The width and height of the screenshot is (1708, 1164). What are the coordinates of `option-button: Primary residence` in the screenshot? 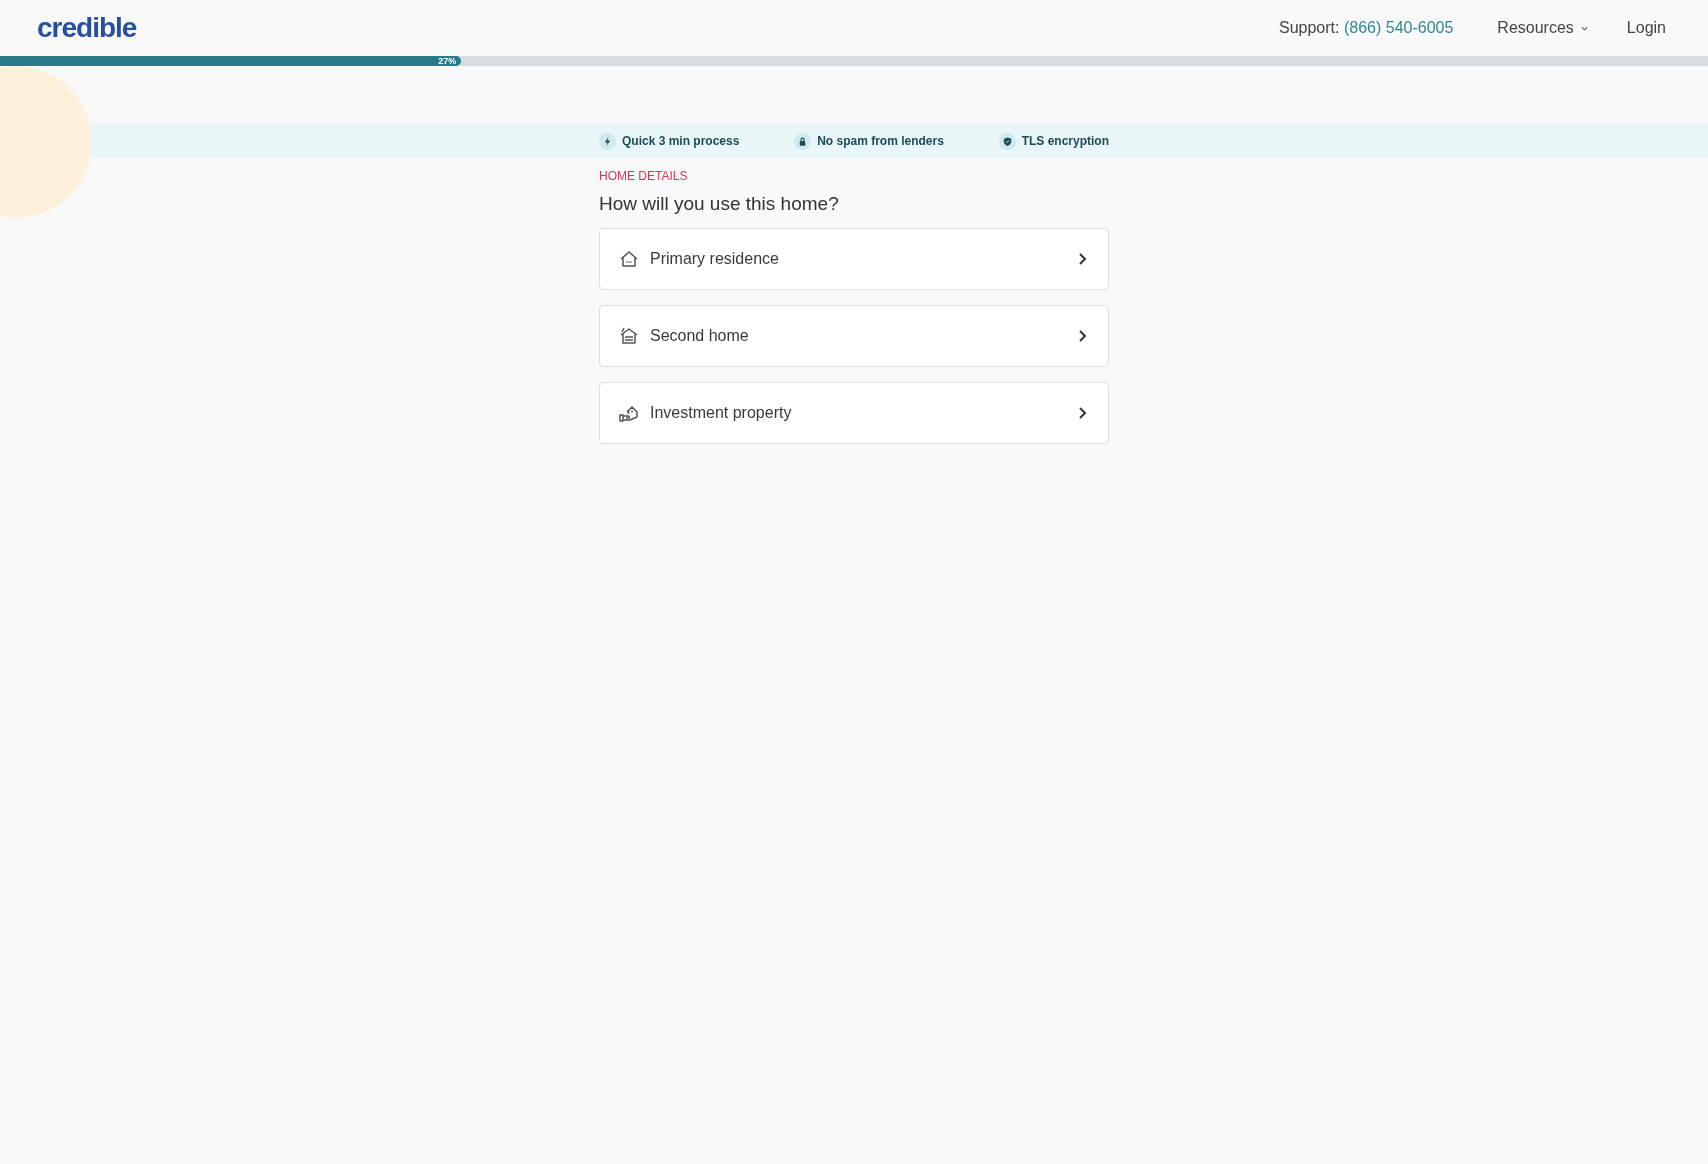 It's located at (854, 259).